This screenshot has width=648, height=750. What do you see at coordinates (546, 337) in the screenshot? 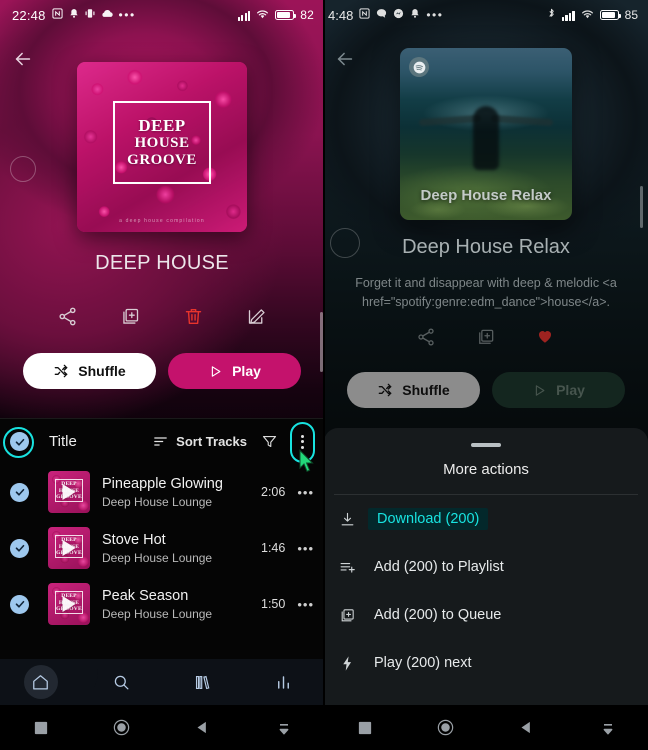
I see `heart-icon` at bounding box center [546, 337].